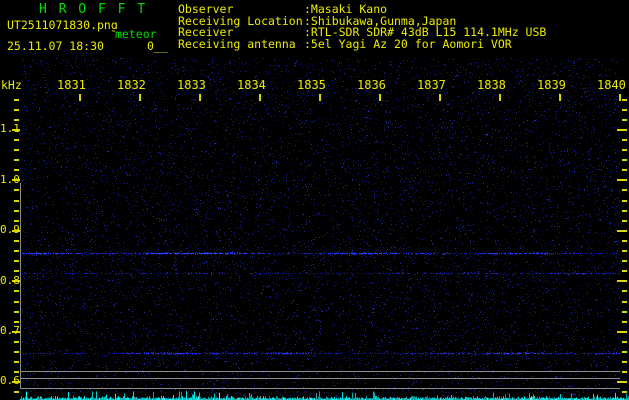 The height and width of the screenshot is (400, 629). I want to click on time-axis-label: 1836, so click(371, 85).